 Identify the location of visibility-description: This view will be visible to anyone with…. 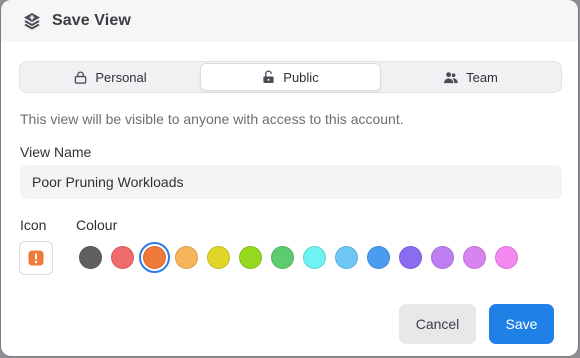
(212, 119).